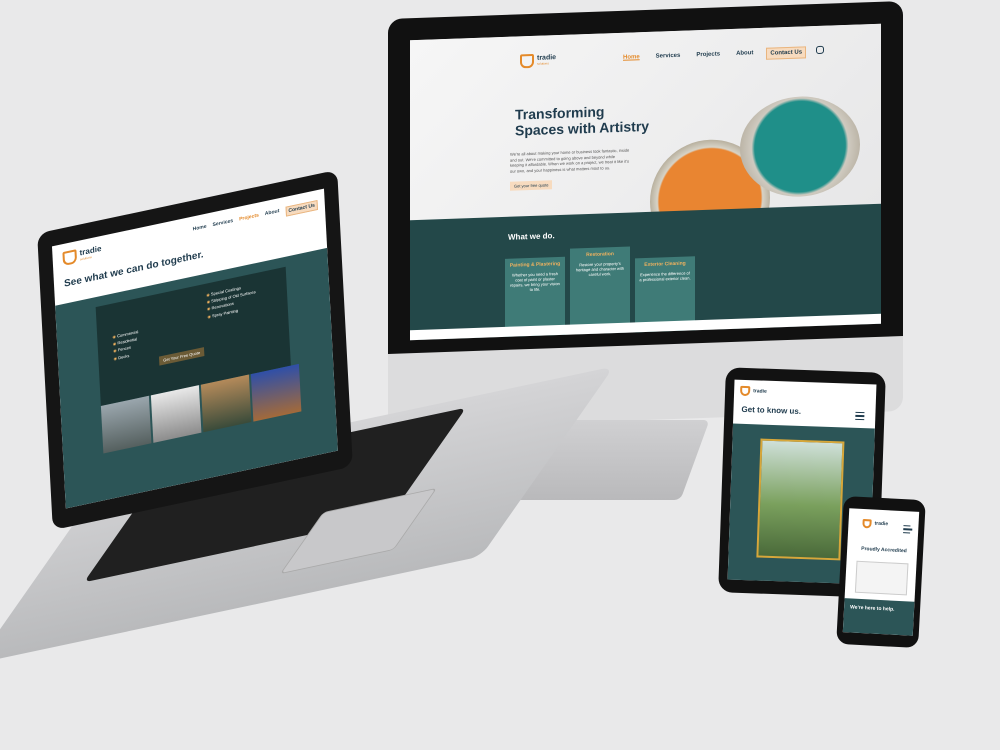  Describe the element at coordinates (543, 63) in the screenshot. I see `logo-subtext: solutions` at that location.